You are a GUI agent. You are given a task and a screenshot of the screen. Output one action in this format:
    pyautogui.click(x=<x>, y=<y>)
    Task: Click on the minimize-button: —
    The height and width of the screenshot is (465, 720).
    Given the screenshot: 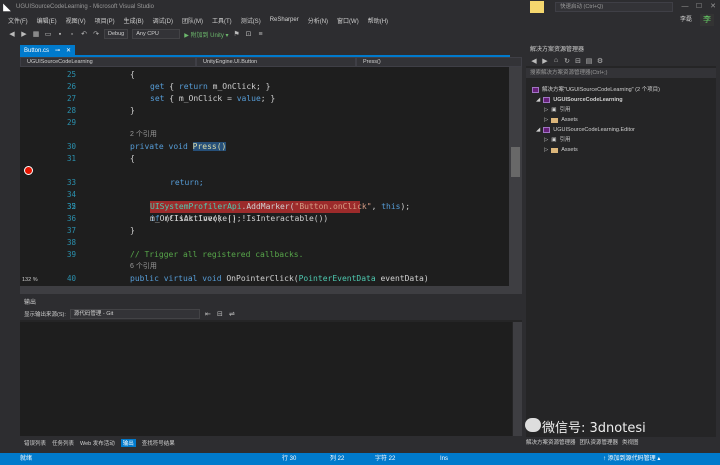 What is the action you would take?
    pyautogui.click(x=685, y=7)
    